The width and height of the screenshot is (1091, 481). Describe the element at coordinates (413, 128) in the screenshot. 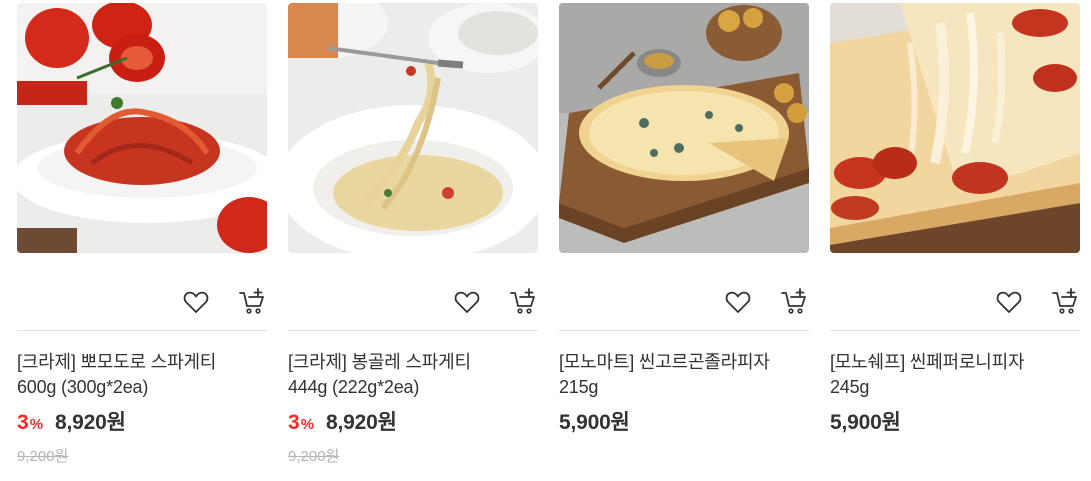

I see `product-image-vongole-spaghetti` at that location.